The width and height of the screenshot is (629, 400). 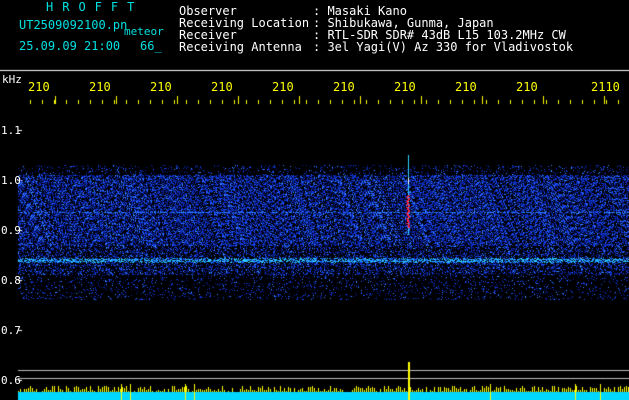 What do you see at coordinates (11, 330) in the screenshot?
I see `y-tick-label: 0.7` at bounding box center [11, 330].